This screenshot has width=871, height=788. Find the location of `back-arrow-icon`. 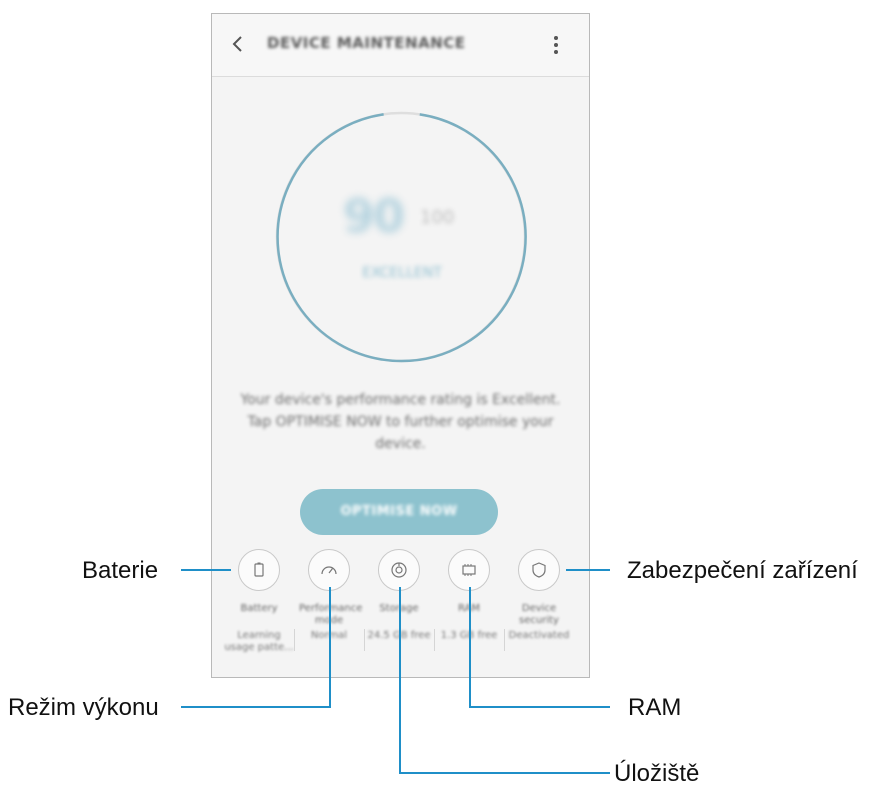

back-arrow-icon is located at coordinates (238, 44).